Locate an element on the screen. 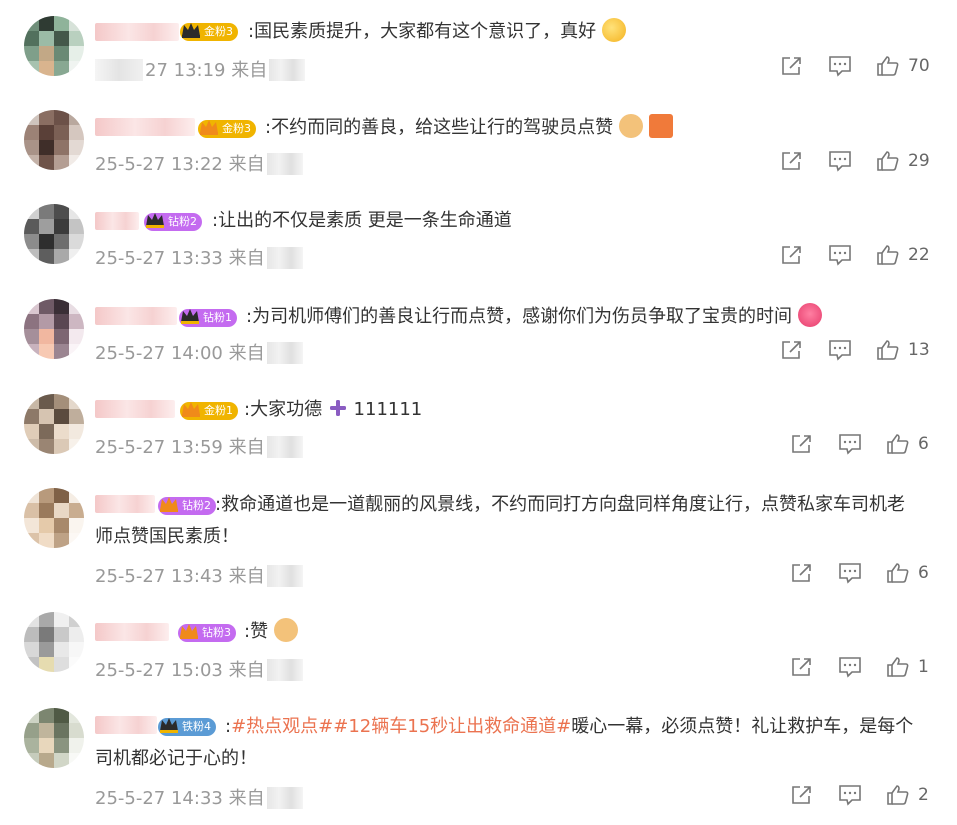  comment-meta: 25-5-27 15:03 来自 is located at coordinates (199, 669).